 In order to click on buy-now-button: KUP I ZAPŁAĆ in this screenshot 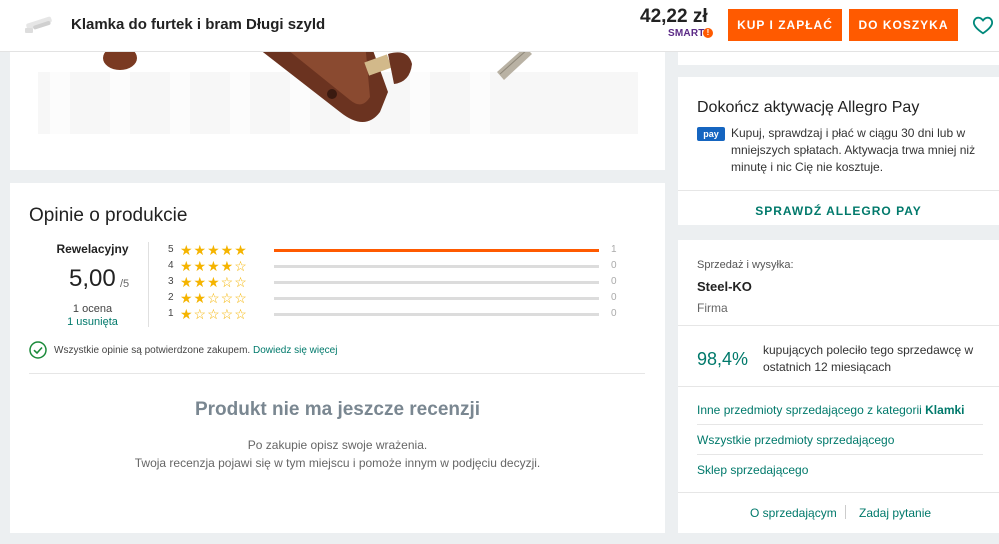, I will do `click(785, 25)`.